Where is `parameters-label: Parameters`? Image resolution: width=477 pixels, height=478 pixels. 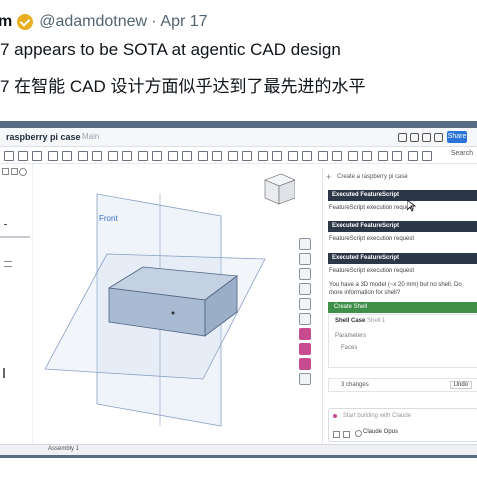
parameters-label: Parameters is located at coordinates (351, 336).